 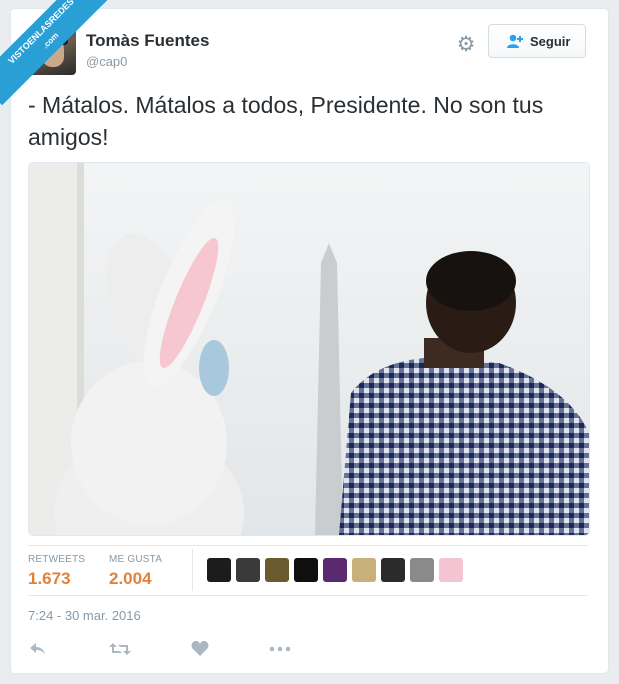 What do you see at coordinates (49, 578) in the screenshot?
I see `retweets-count: 1.673` at bounding box center [49, 578].